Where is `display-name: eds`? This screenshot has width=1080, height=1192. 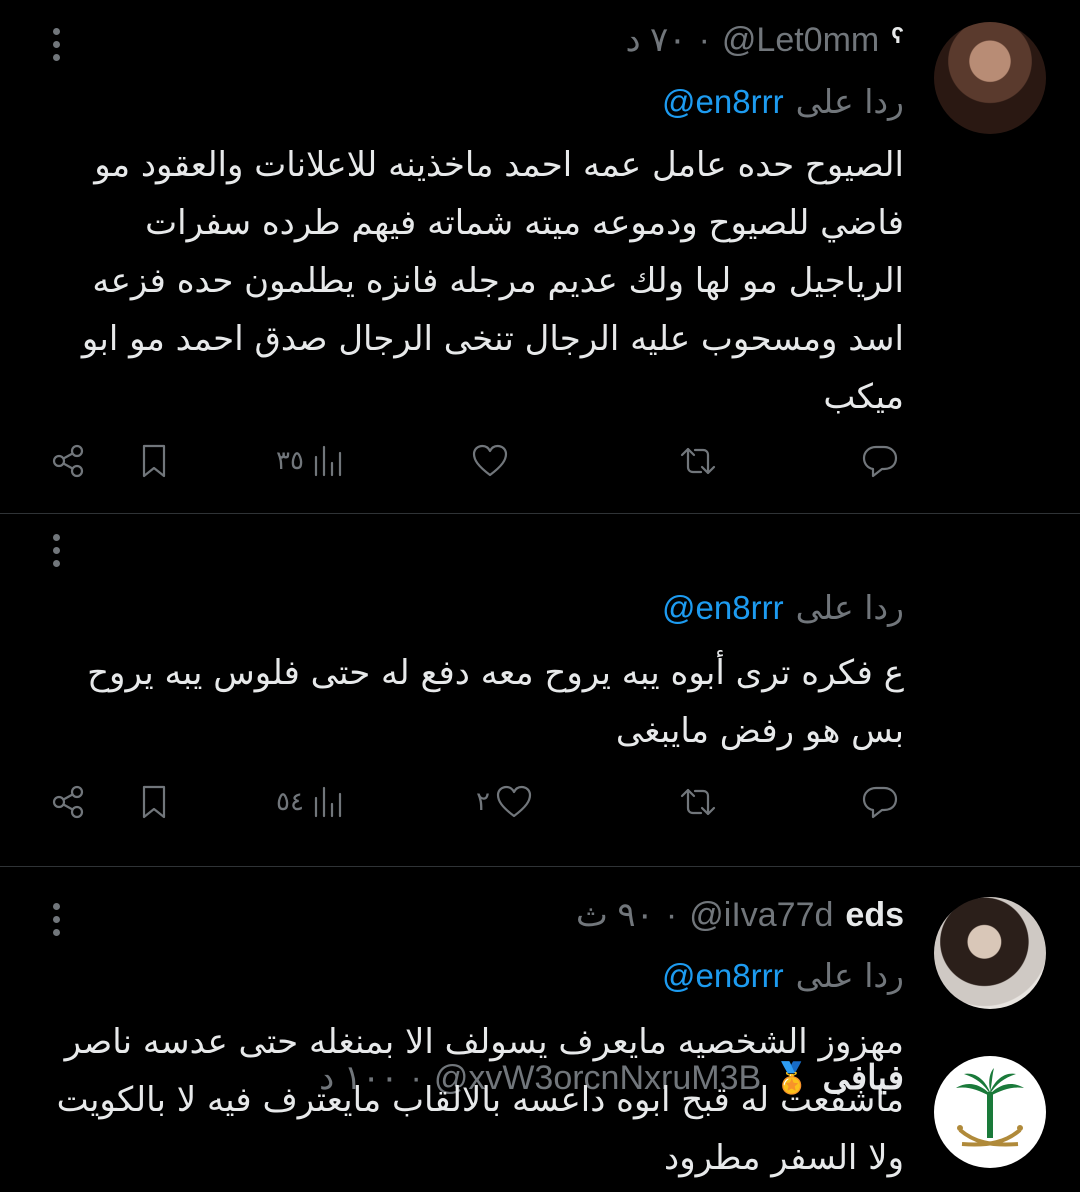 display-name: eds is located at coordinates (874, 915).